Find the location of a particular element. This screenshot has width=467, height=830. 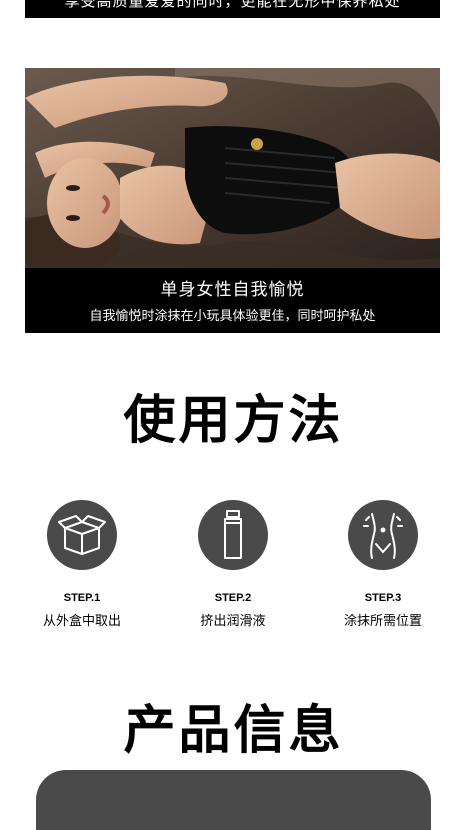

top-banner: 享受高质量爱爱的同时，更能在无形中保养私处 is located at coordinates (232, 9).